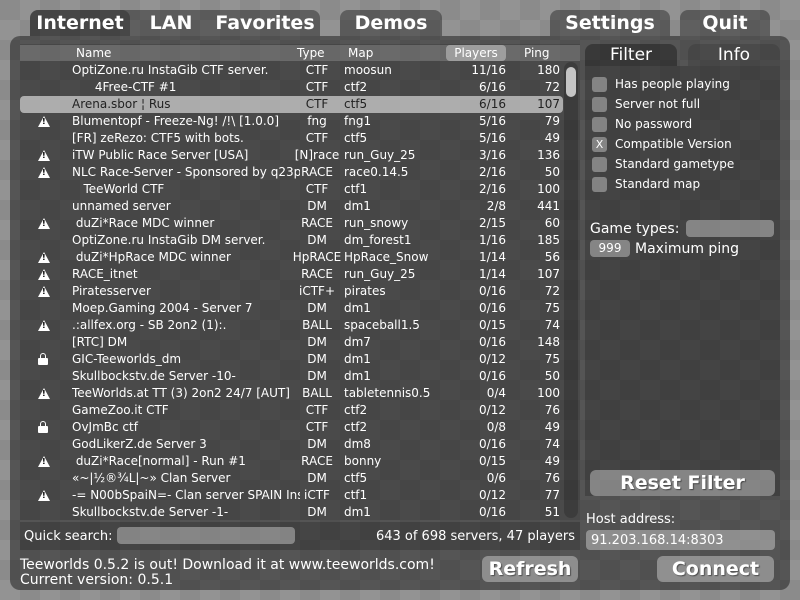  I want to click on server-name: iTW Public Race Server [USA], so click(160, 155).